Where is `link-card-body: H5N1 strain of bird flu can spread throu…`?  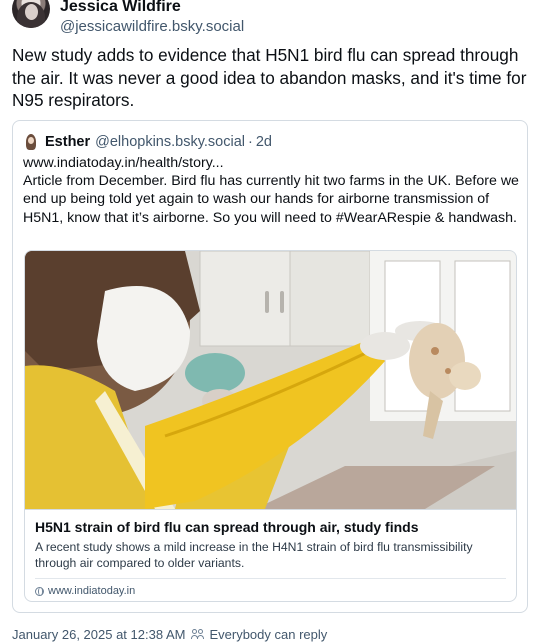 link-card-body: H5N1 strain of bird flu can spread throu… is located at coordinates (270, 555).